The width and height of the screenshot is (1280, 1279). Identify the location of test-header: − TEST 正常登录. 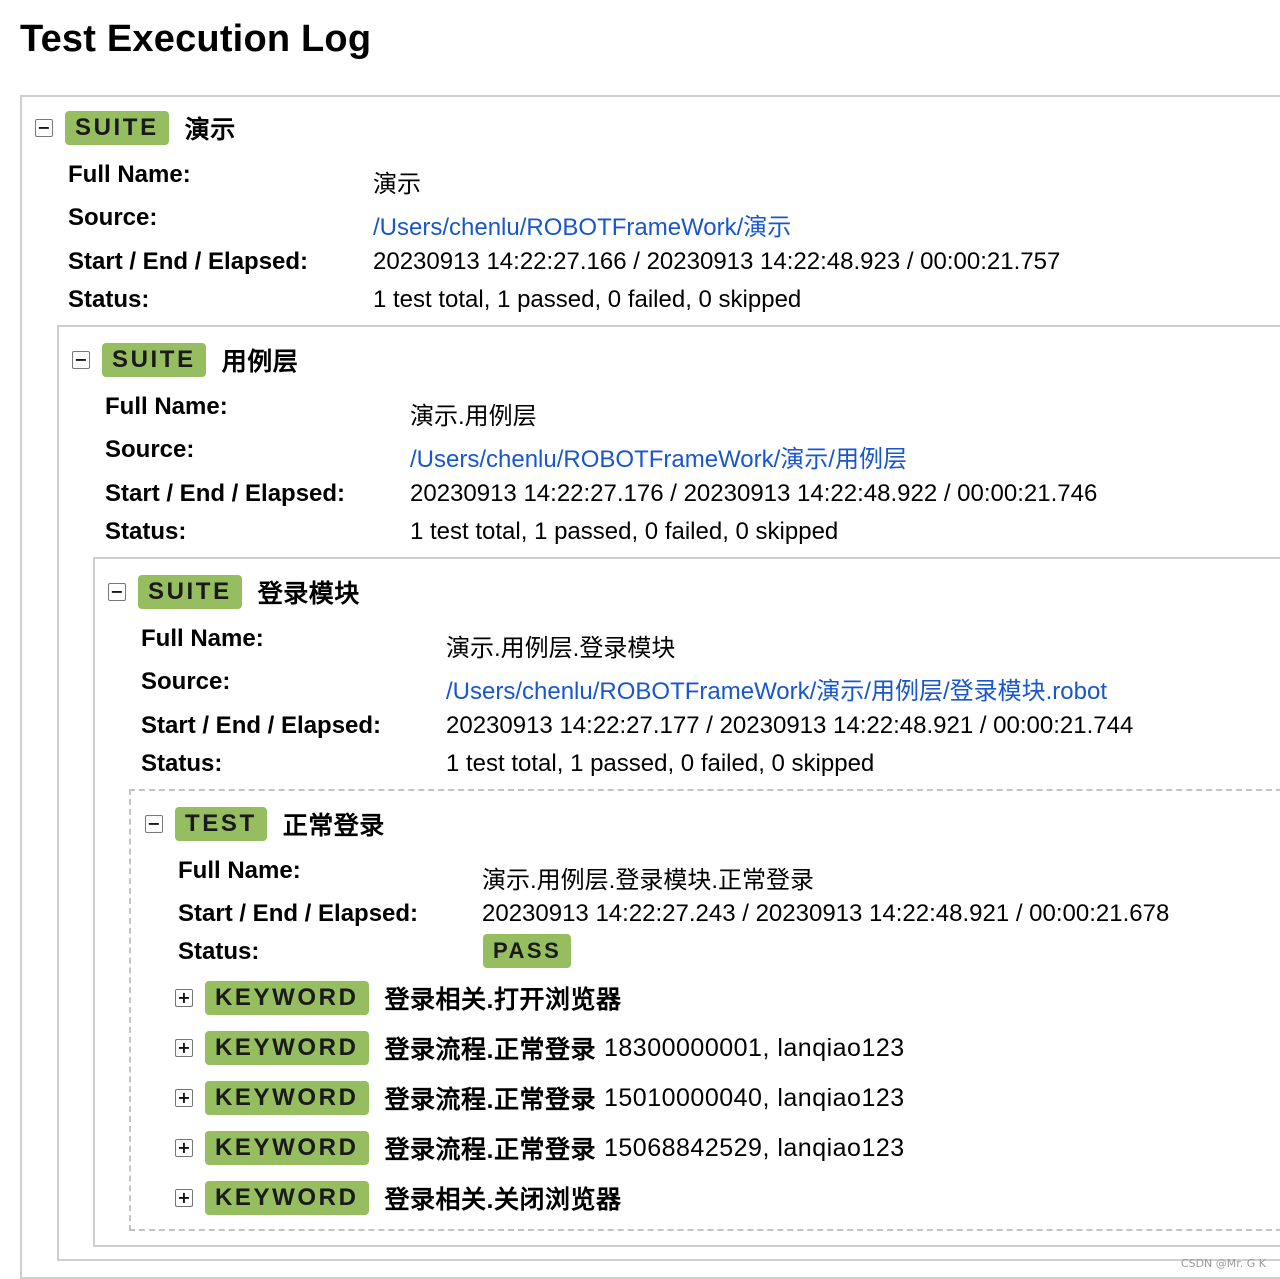
(265, 824).